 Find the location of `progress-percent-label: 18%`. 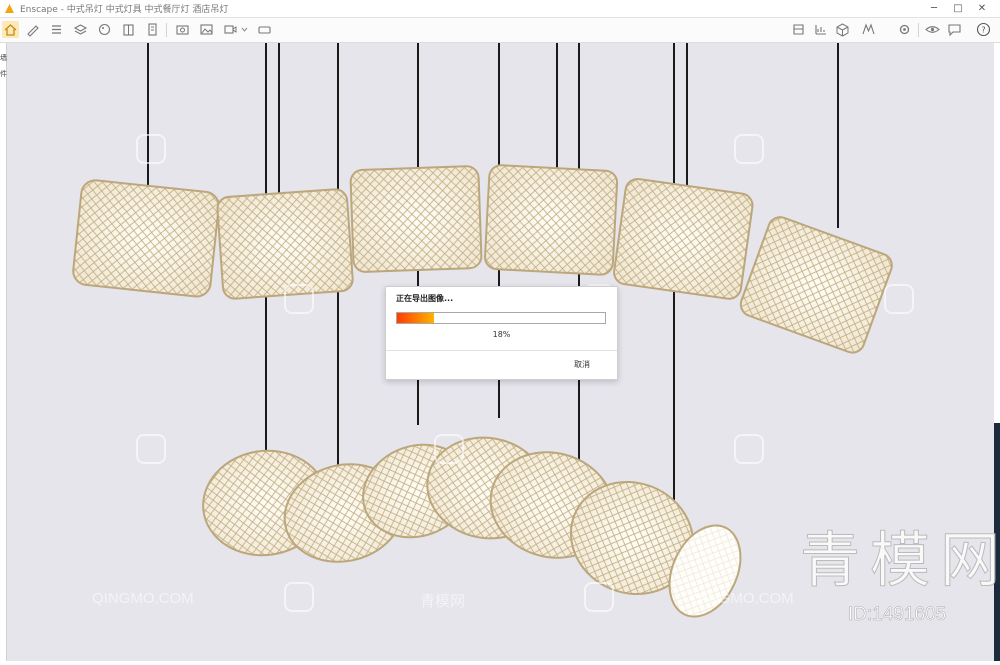

progress-percent-label: 18% is located at coordinates (501, 334).